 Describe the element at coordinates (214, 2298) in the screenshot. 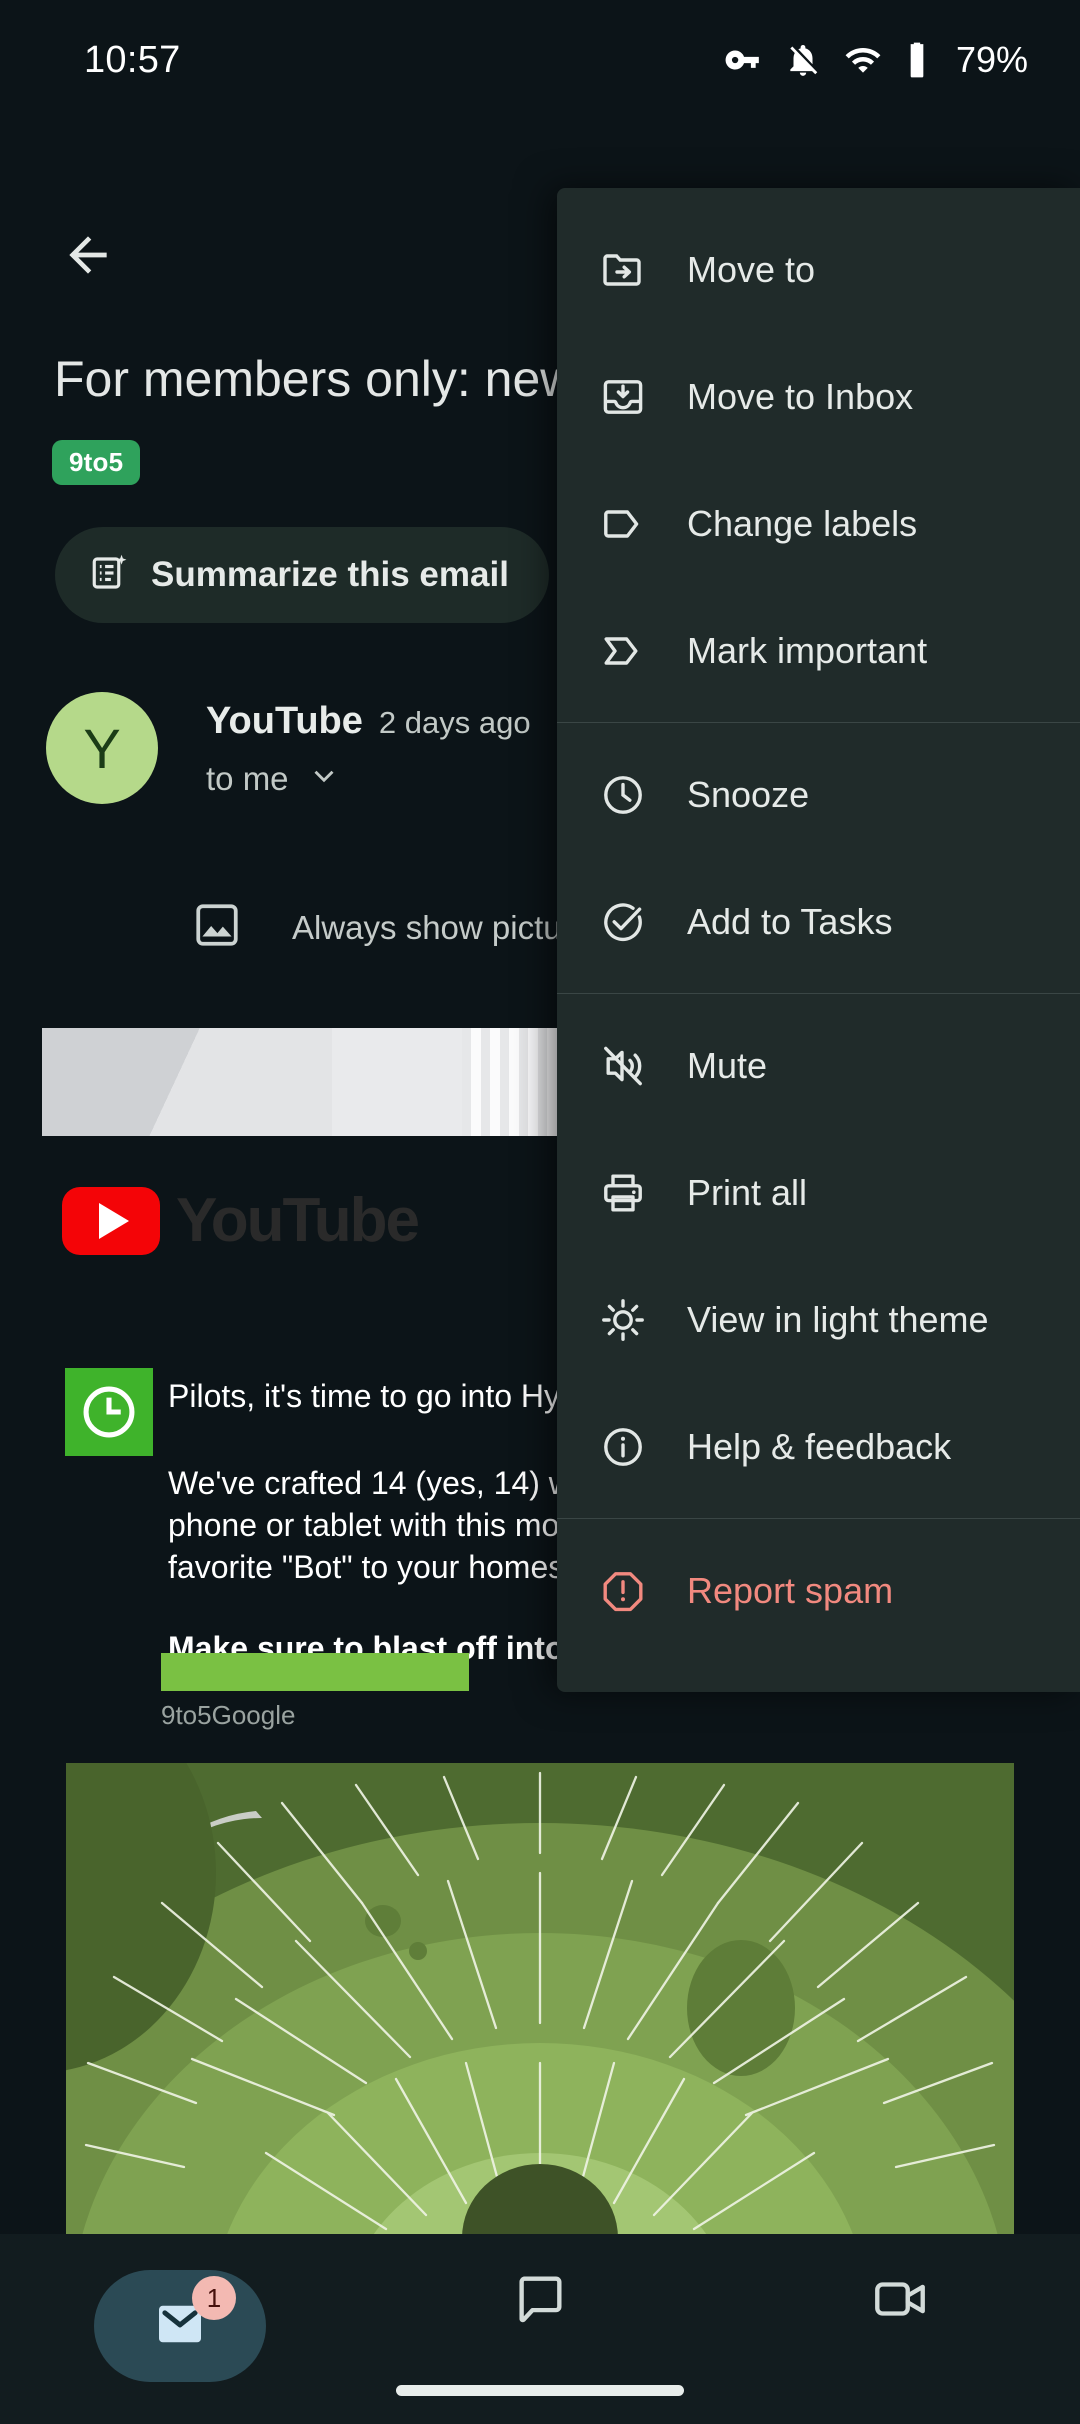

I see `mail-unread-badge: 1` at that location.